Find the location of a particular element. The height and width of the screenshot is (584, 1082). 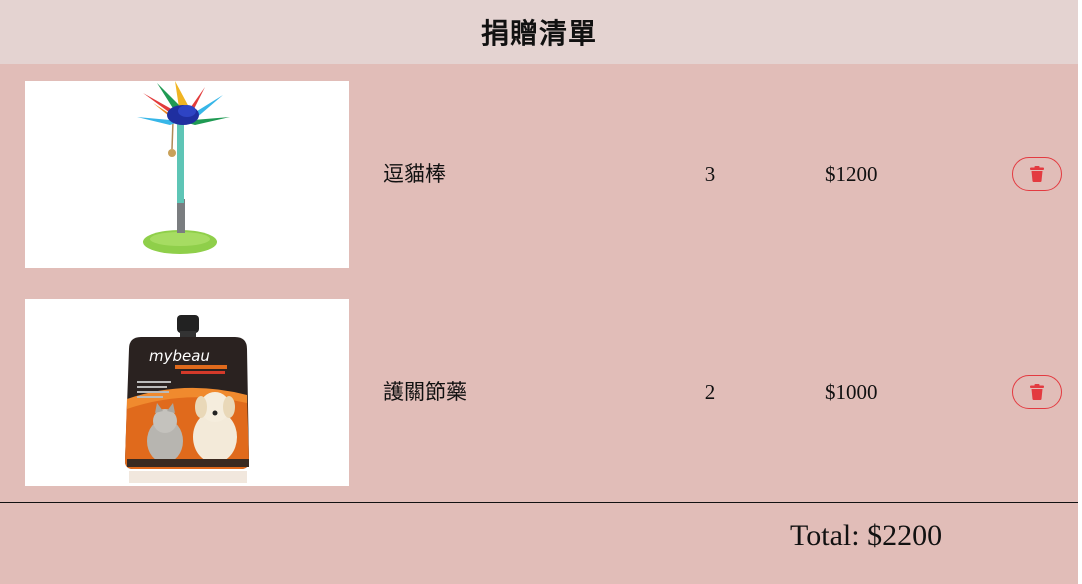

pet-joint-supplement-pouch-image: mybeau is located at coordinates (187, 392).